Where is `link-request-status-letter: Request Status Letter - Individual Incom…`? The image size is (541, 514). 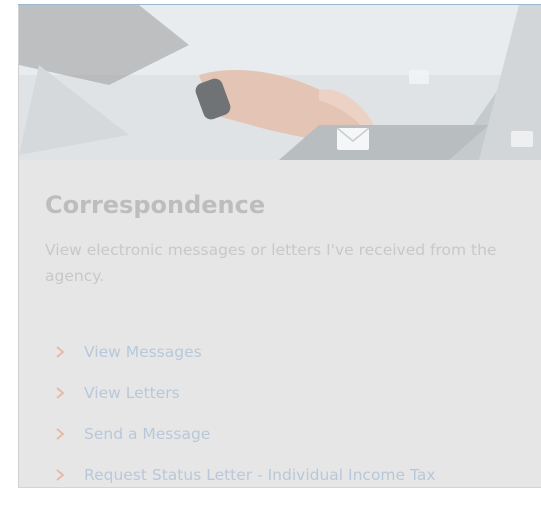
link-request-status-letter: Request Status Letter - Individual Incom… is located at coordinates (244, 470).